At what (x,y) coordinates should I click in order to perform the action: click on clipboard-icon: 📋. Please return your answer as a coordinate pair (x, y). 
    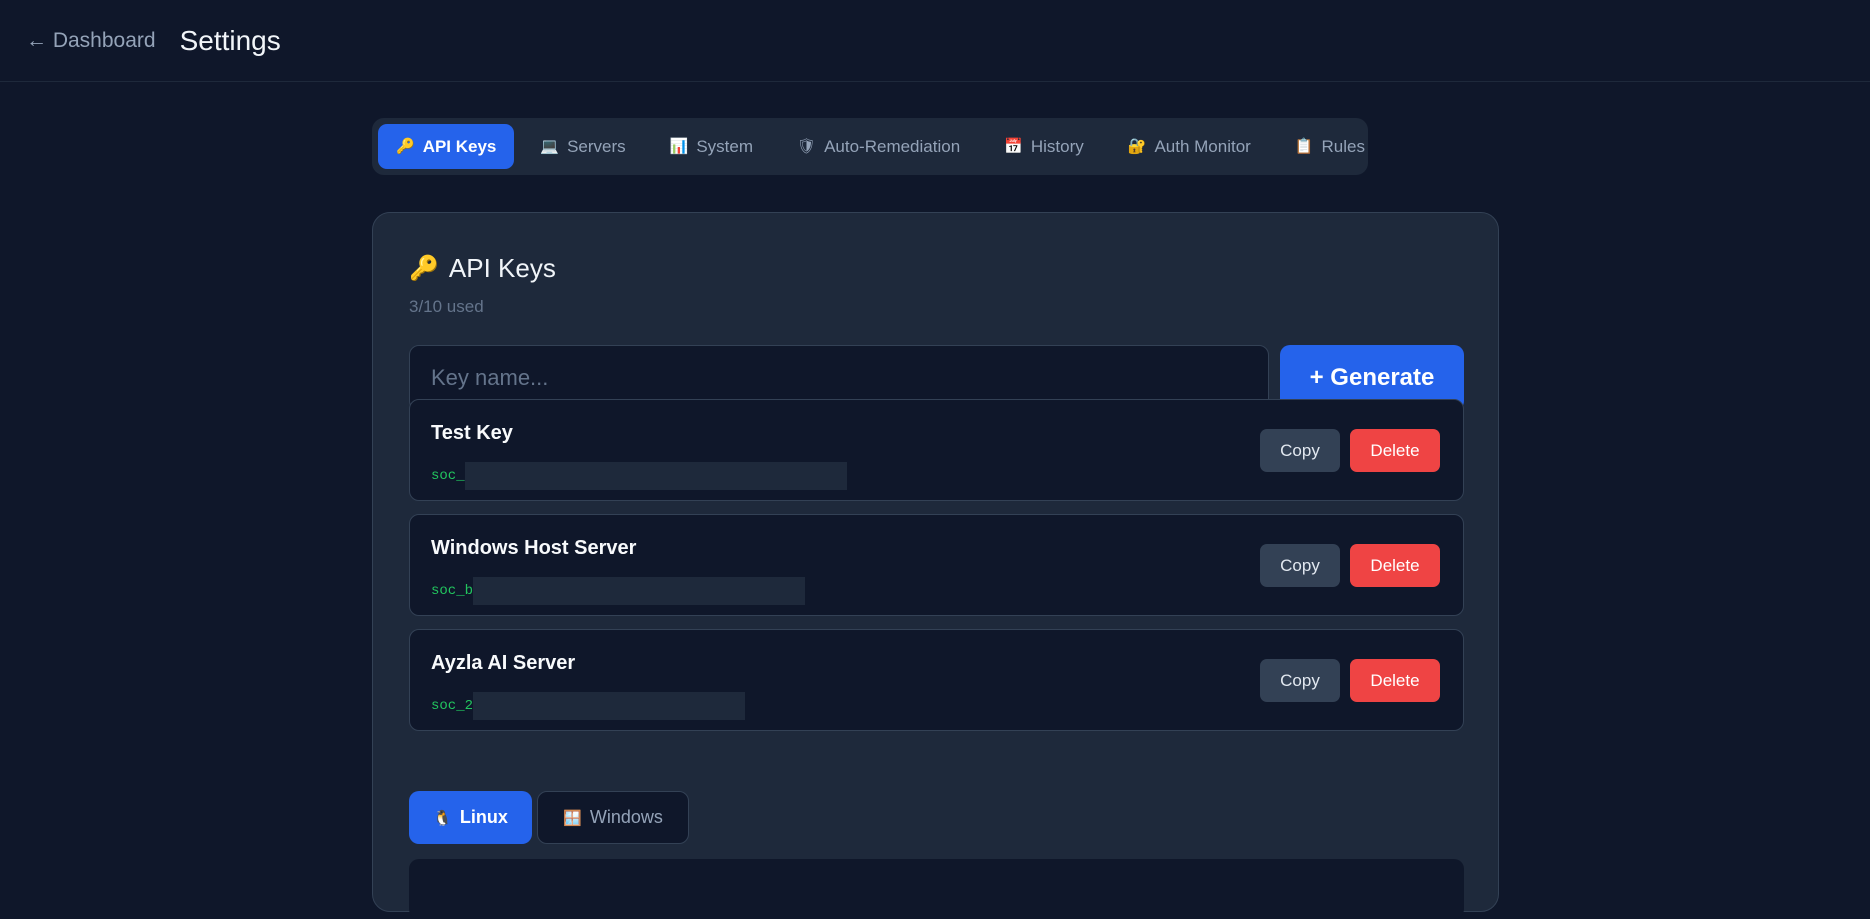
    Looking at the image, I should click on (1304, 146).